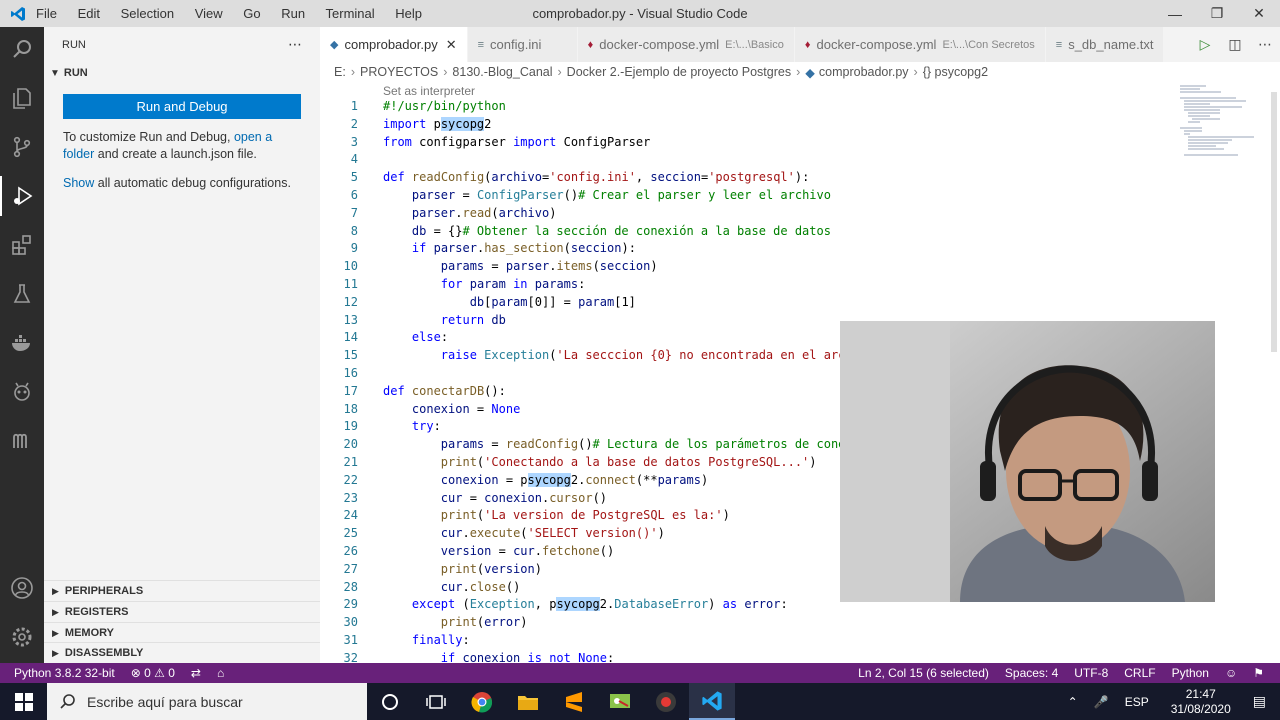 This screenshot has width=1280, height=720. I want to click on clock: 21:47 31/08/2020, so click(1201, 702).